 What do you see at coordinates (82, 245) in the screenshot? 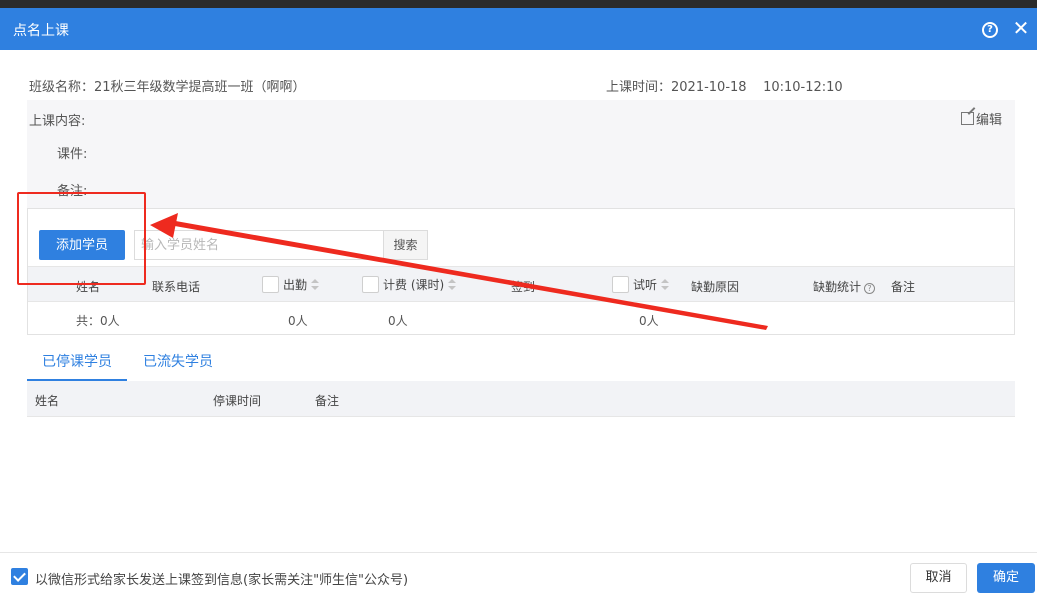
I see `add-student-button: 添加学员` at bounding box center [82, 245].